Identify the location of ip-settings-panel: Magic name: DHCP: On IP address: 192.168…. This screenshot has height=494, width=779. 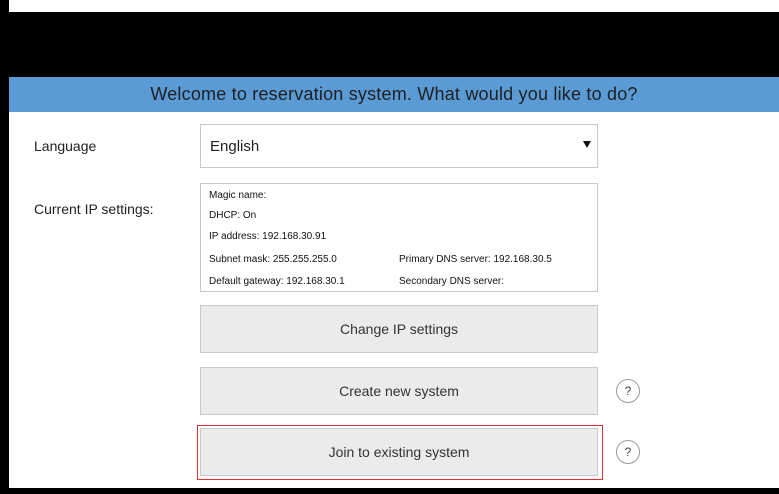
(399, 237).